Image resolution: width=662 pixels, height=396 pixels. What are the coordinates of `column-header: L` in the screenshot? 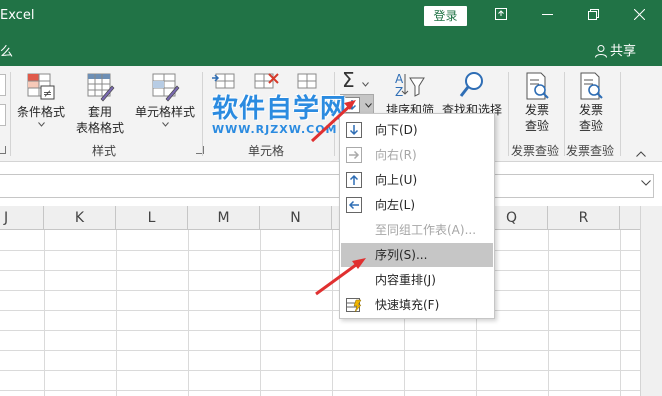 It's located at (152, 218).